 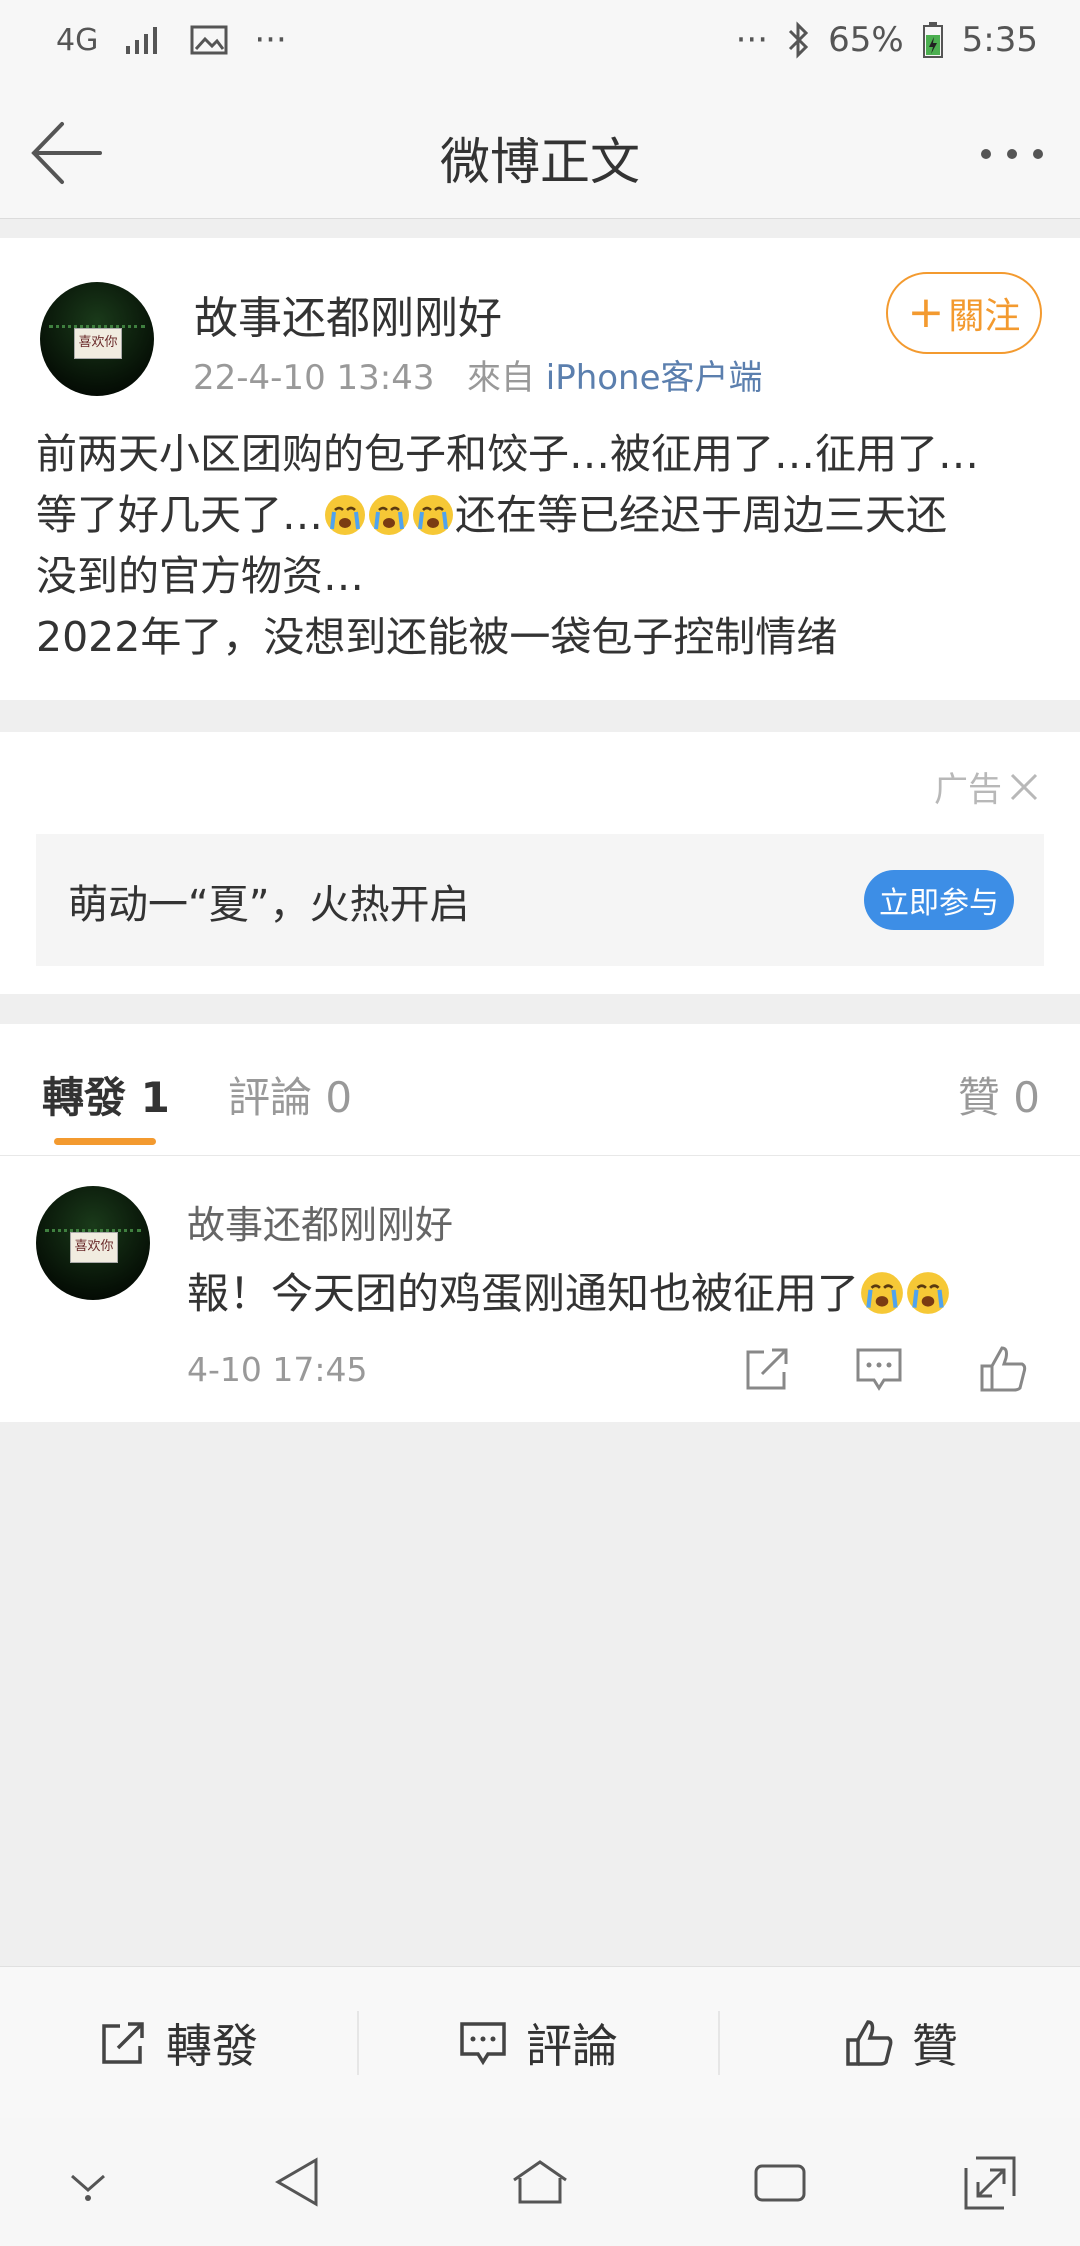 I want to click on repost-author-avatar: 喜欢你, so click(x=93, y=1243).